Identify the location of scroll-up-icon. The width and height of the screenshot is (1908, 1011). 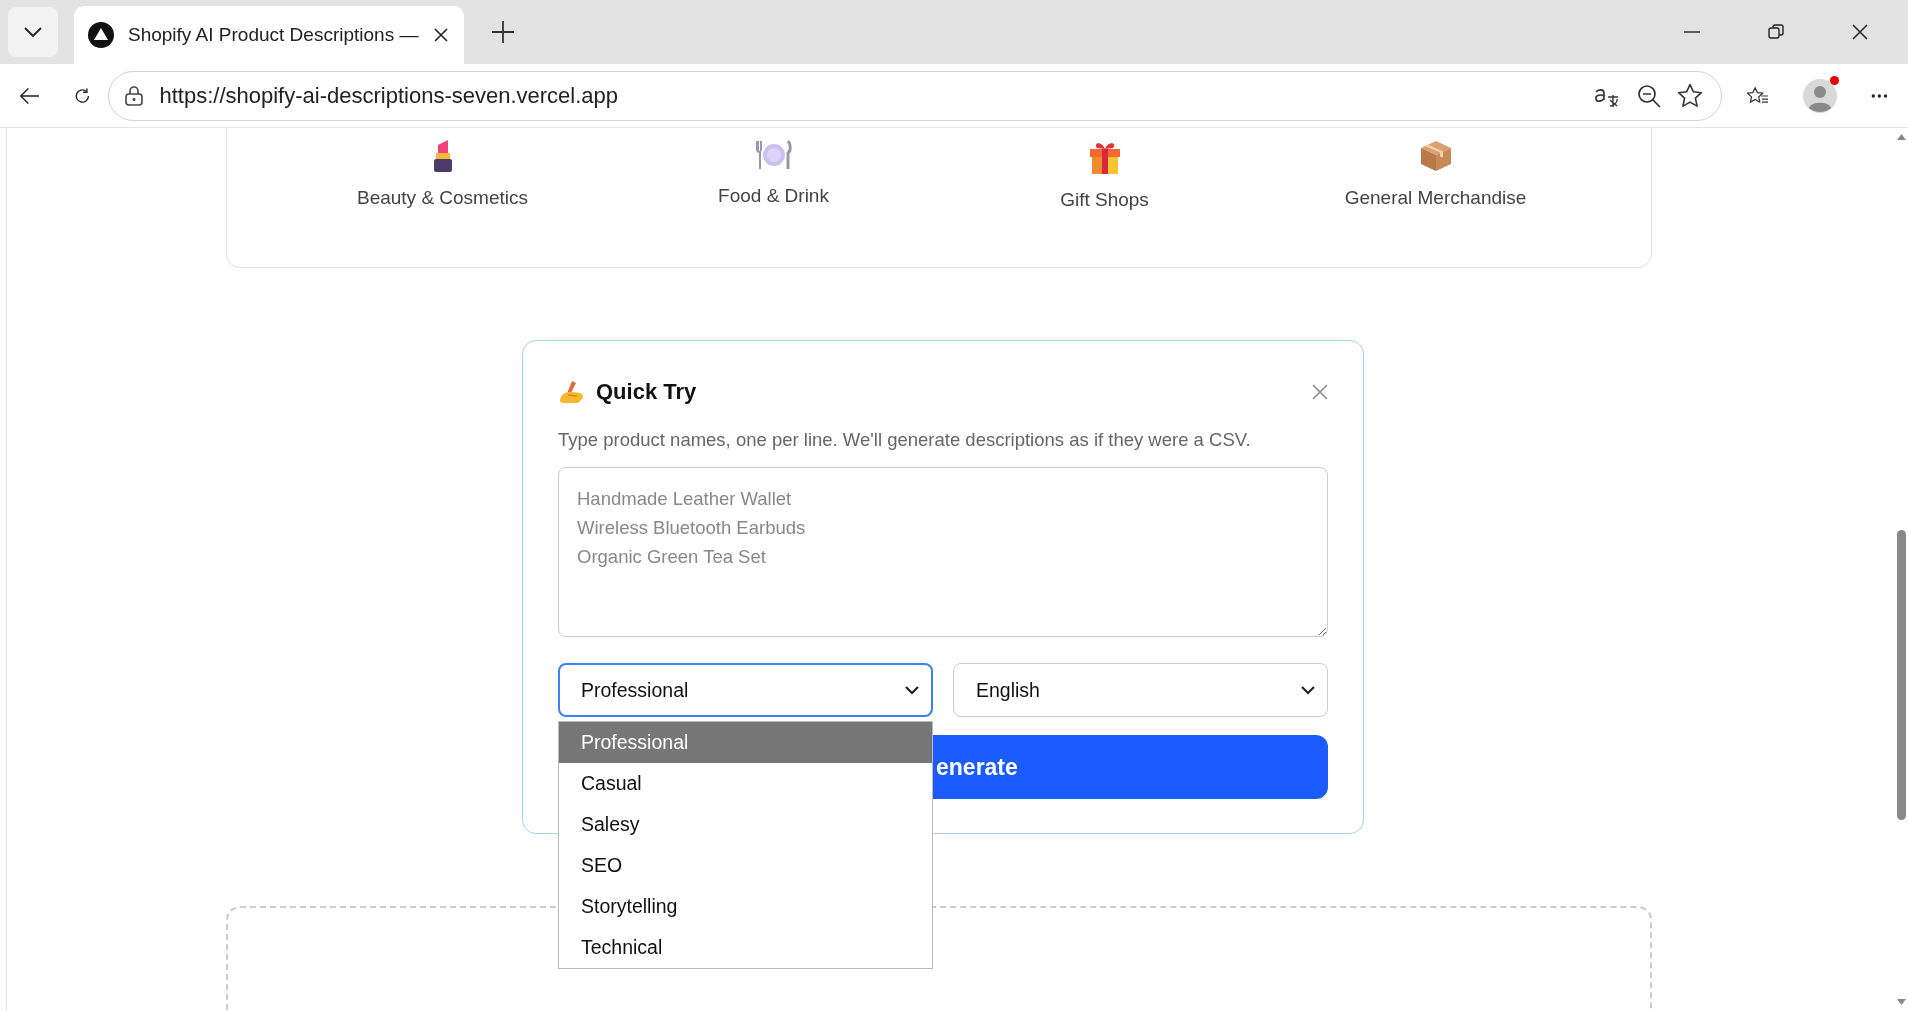
(1901, 137).